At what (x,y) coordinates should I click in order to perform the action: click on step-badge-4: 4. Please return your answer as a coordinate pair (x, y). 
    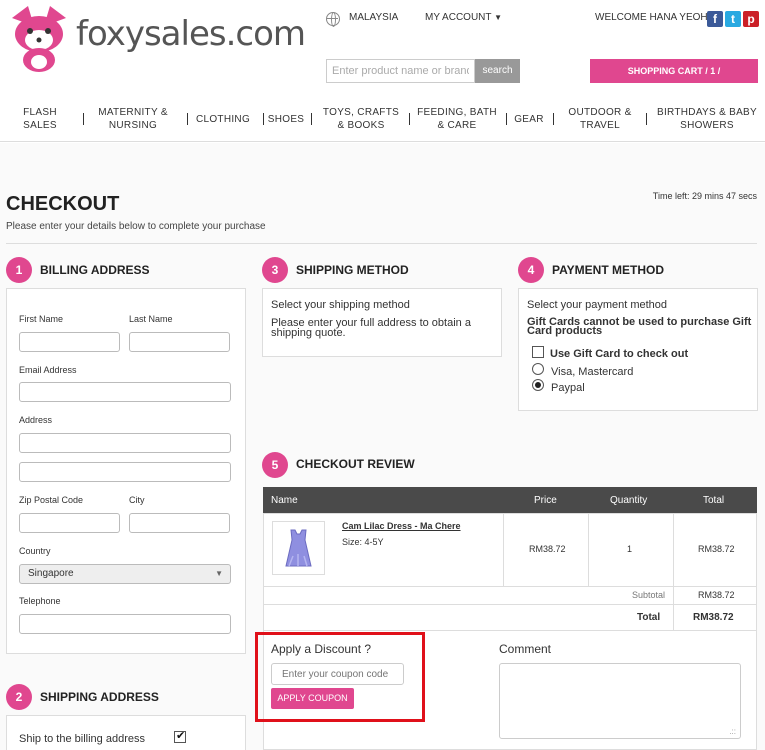
    Looking at the image, I should click on (531, 270).